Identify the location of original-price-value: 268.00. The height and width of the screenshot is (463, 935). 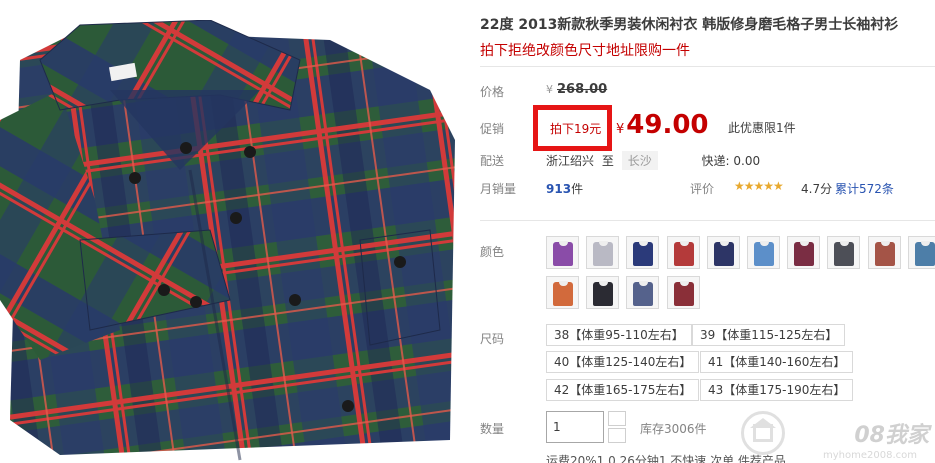
(582, 89).